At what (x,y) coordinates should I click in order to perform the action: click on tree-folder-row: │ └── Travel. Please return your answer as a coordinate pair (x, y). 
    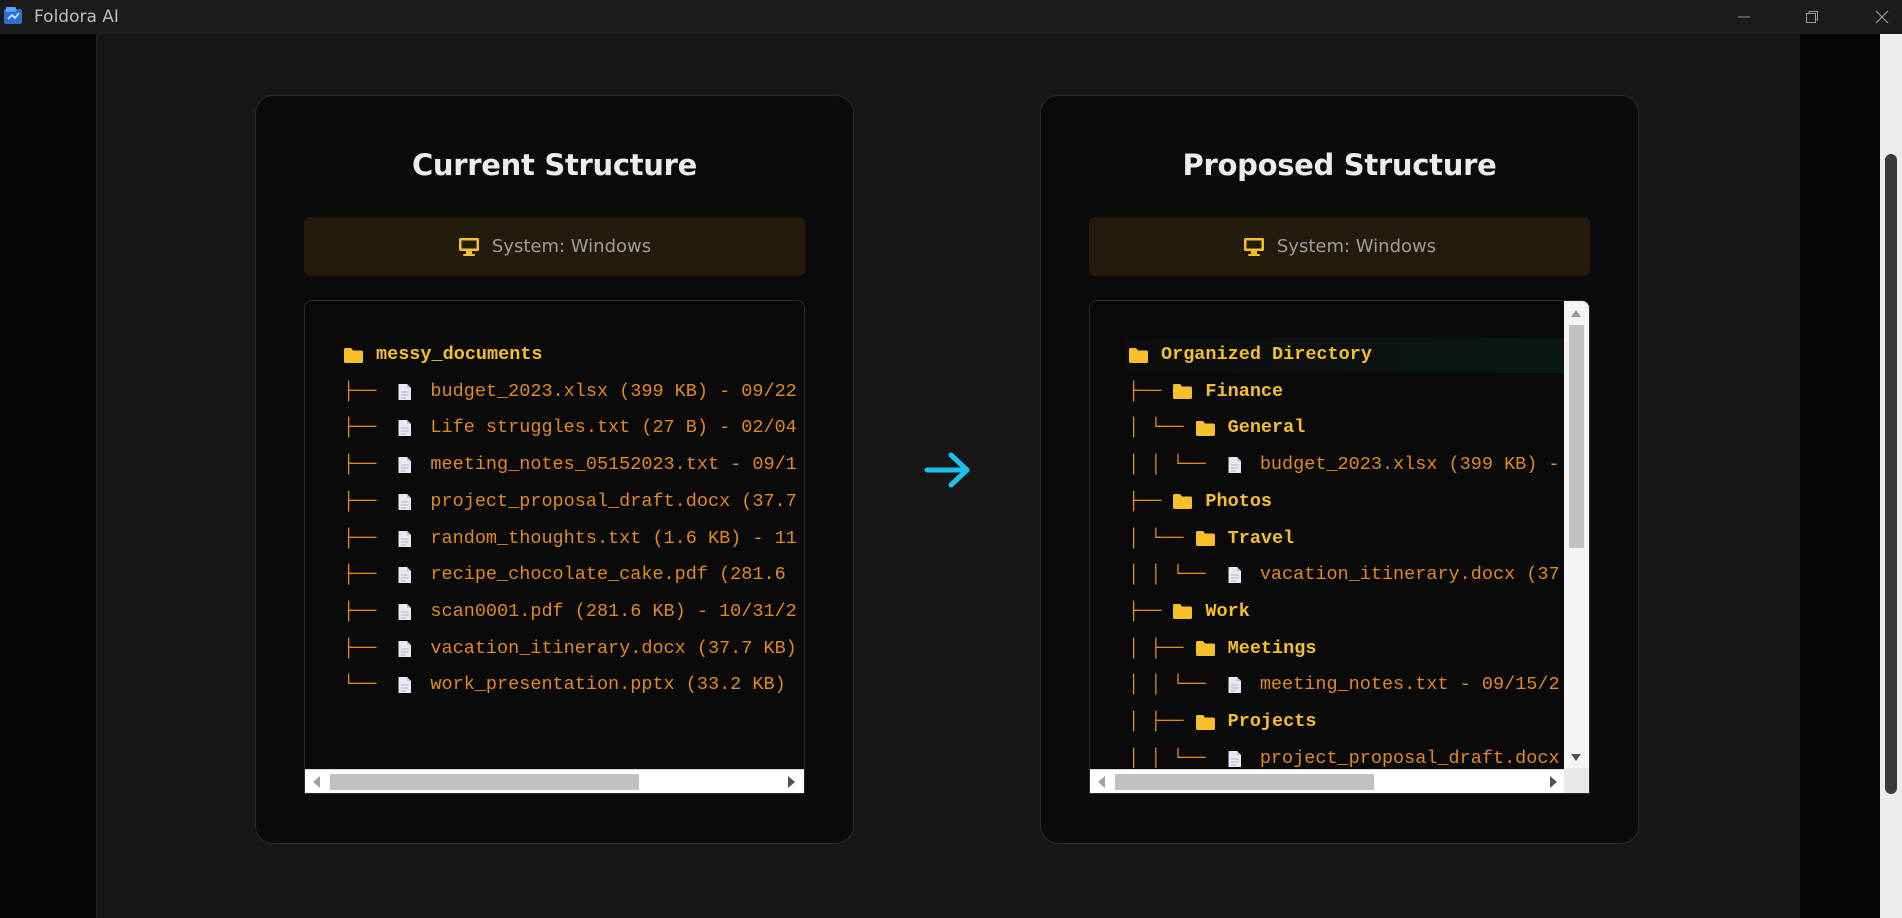
    Looking at the image, I should click on (1211, 539).